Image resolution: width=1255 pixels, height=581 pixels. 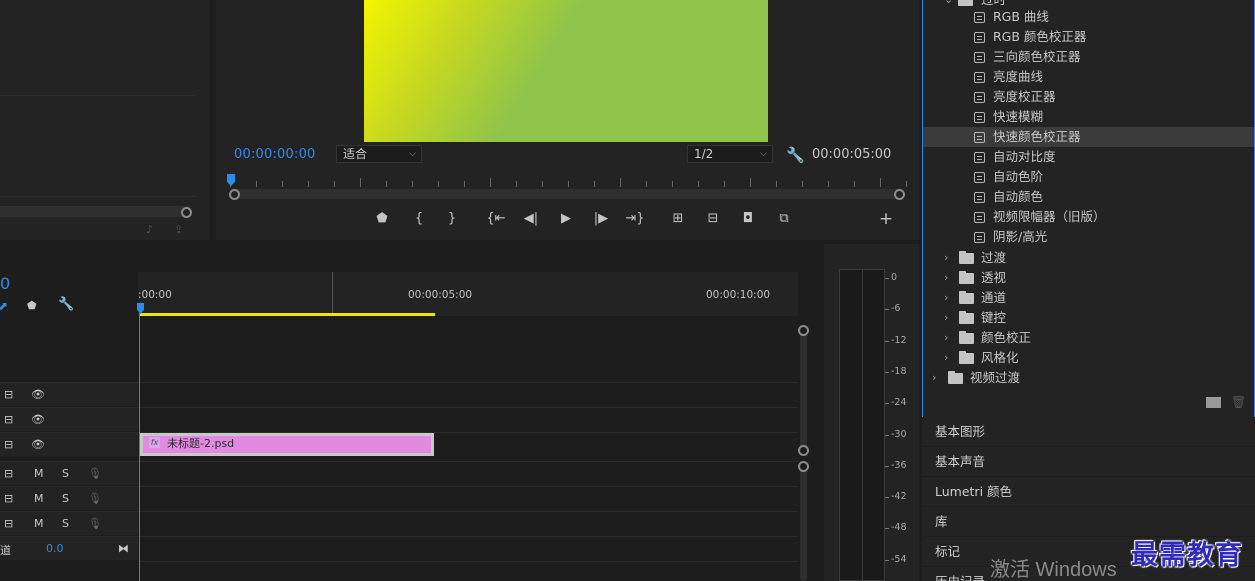 What do you see at coordinates (4, 306) in the screenshot?
I see `snap-icon: ⬈` at bounding box center [4, 306].